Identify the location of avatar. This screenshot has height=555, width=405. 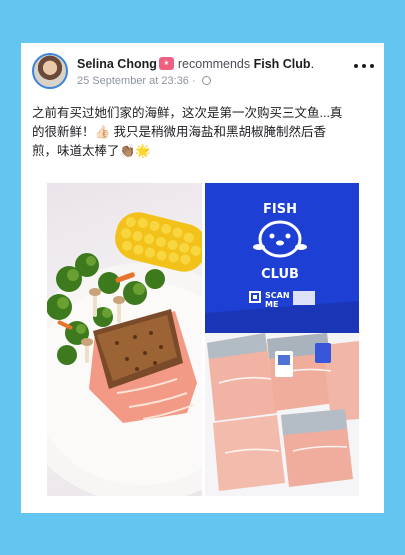
(50, 71).